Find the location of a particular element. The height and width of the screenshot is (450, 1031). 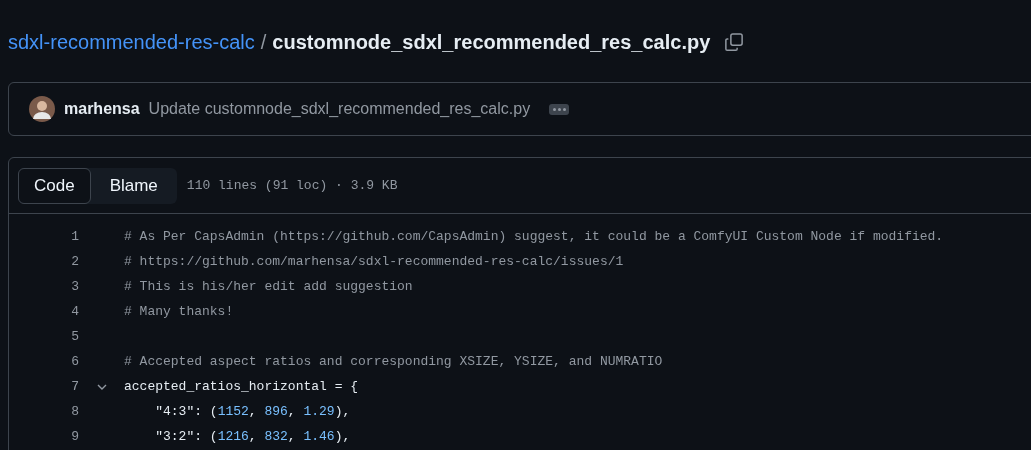

commit-author: marhensa is located at coordinates (102, 109).